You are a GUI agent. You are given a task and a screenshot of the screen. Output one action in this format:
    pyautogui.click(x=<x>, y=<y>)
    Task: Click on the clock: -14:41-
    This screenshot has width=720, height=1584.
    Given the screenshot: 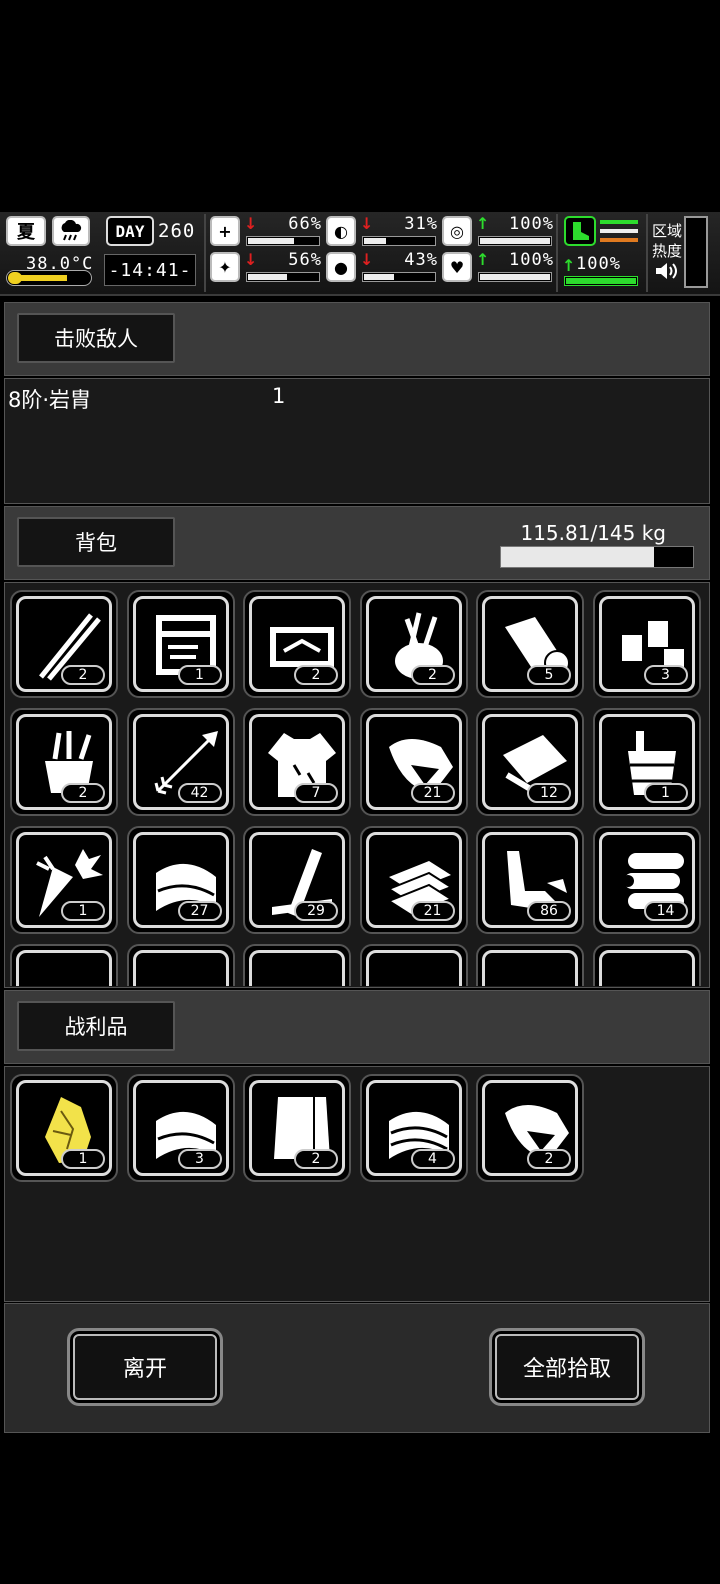 What is the action you would take?
    pyautogui.click(x=150, y=270)
    